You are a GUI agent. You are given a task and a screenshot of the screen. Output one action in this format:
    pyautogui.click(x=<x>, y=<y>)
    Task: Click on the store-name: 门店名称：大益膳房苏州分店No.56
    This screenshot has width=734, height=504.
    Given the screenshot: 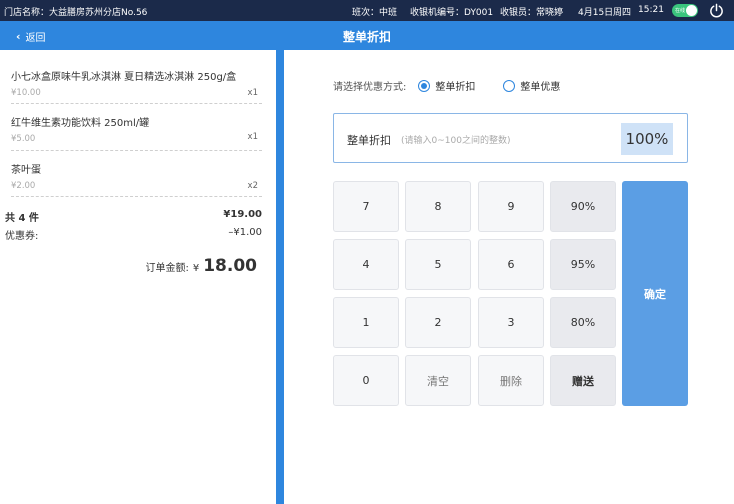 What is the action you would take?
    pyautogui.click(x=76, y=13)
    